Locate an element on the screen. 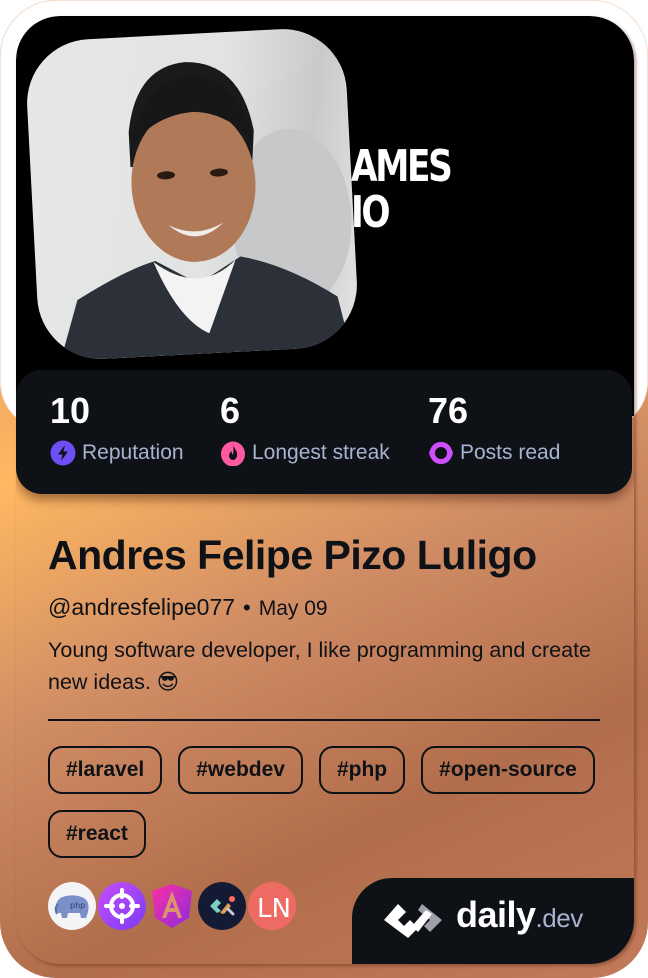  bolt-icon is located at coordinates (63, 453).